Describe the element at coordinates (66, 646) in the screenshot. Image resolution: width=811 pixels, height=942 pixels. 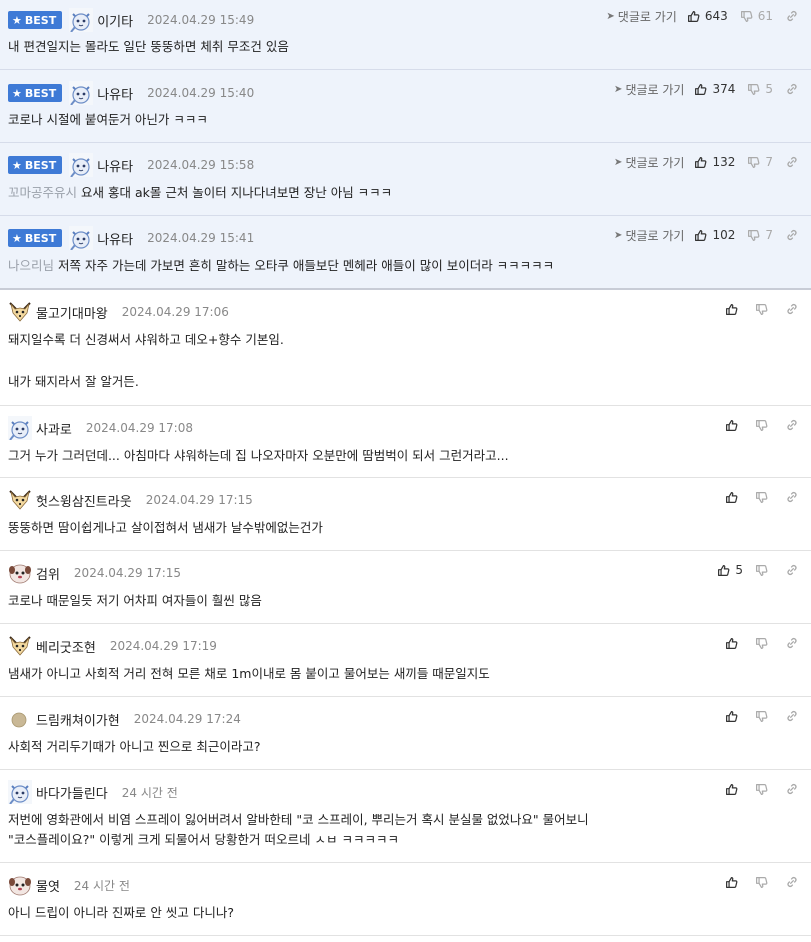
I see `nickname: 베리굿조현` at that location.